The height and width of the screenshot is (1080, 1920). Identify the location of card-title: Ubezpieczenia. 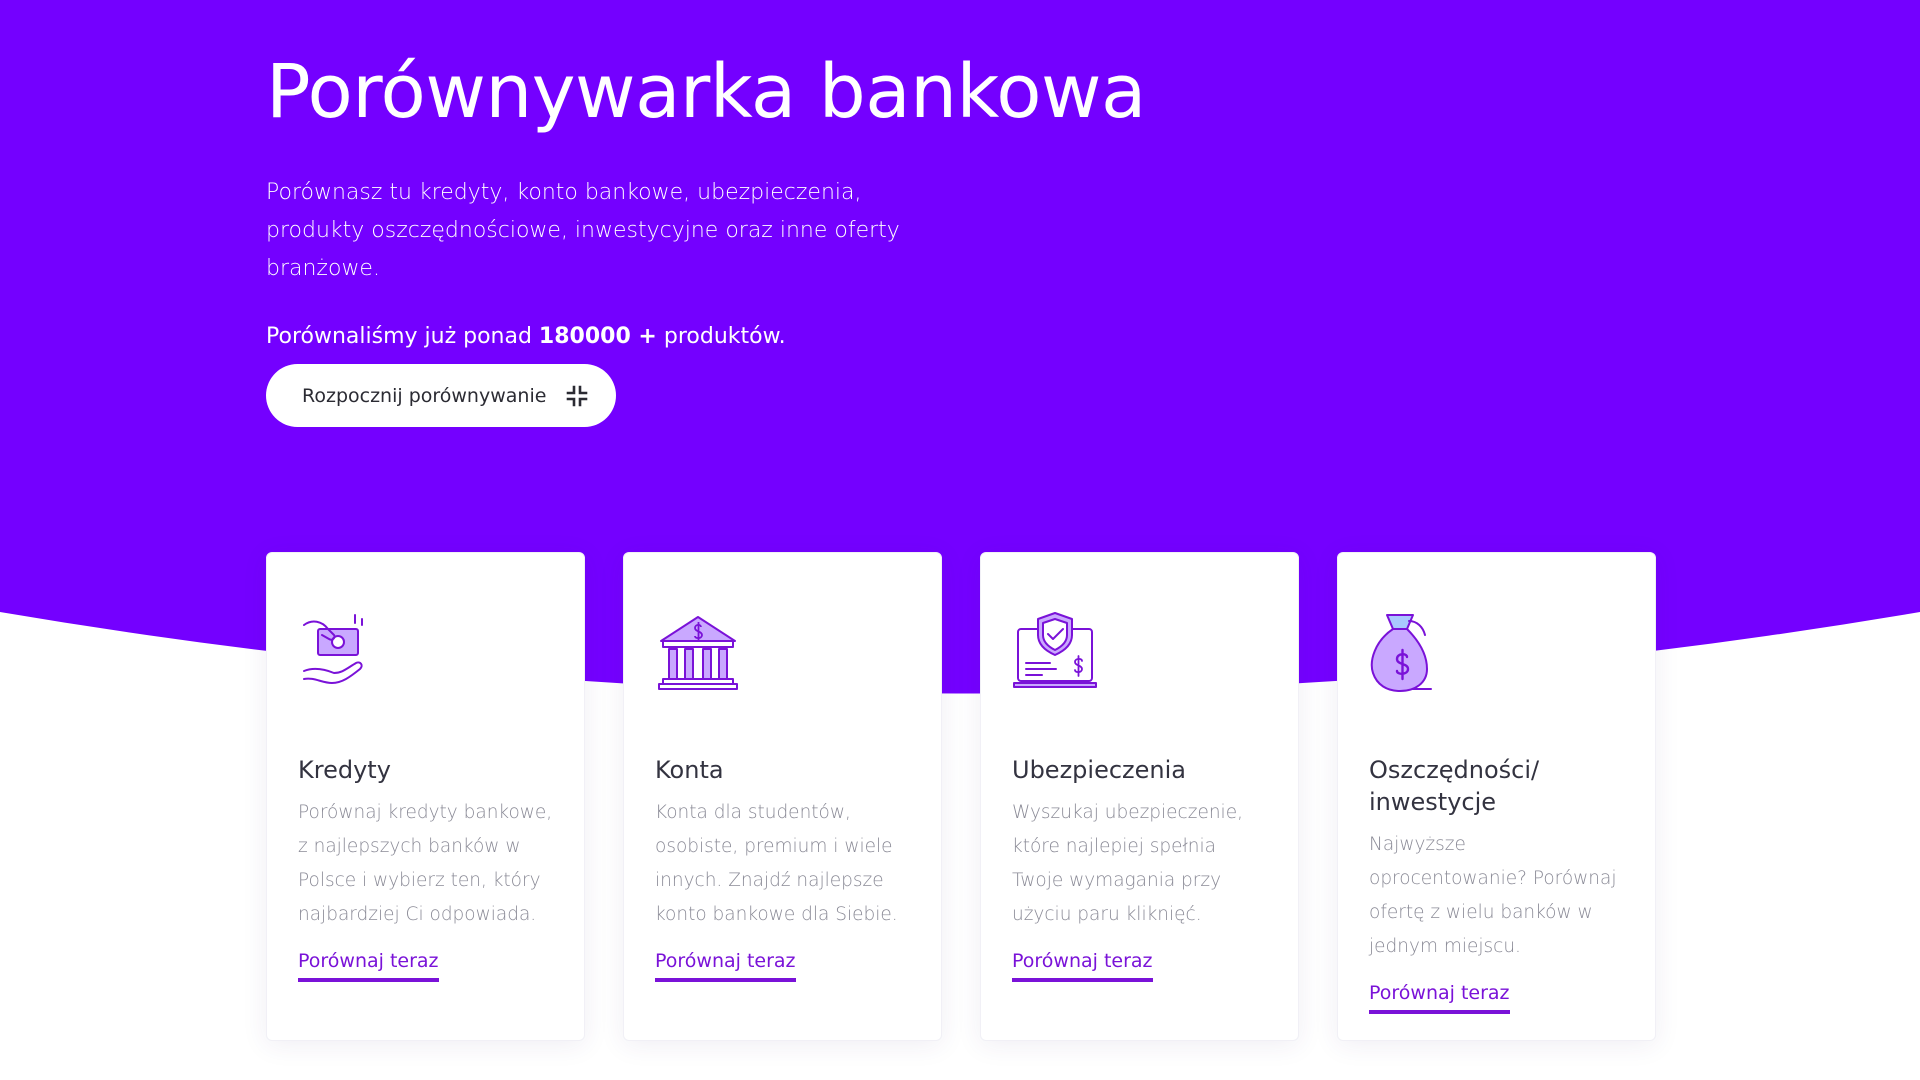
(1099, 770).